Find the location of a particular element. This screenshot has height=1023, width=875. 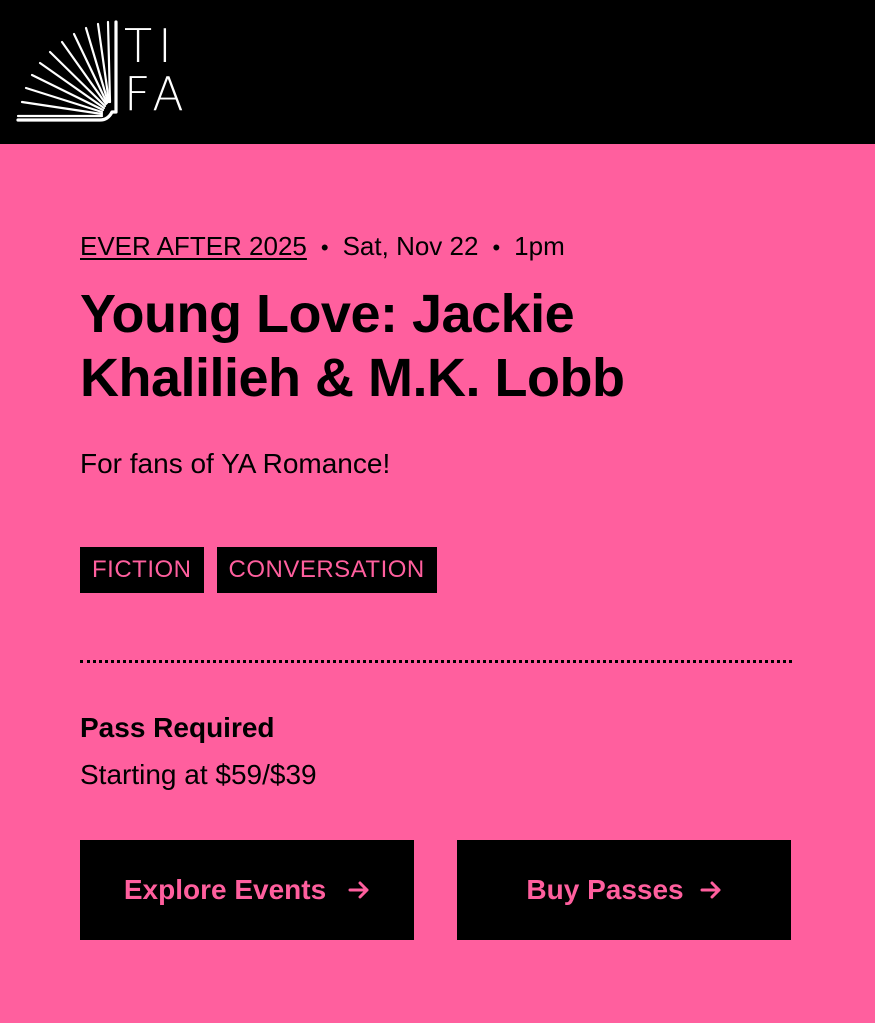

tag-fiction: FICTION is located at coordinates (142, 570).